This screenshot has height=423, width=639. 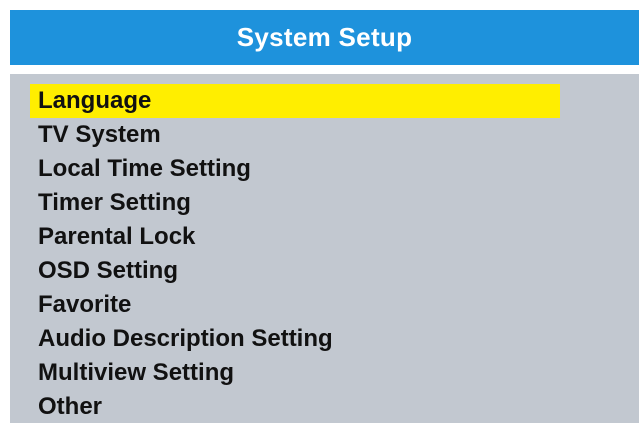 I want to click on title-divider, so click(x=324, y=69).